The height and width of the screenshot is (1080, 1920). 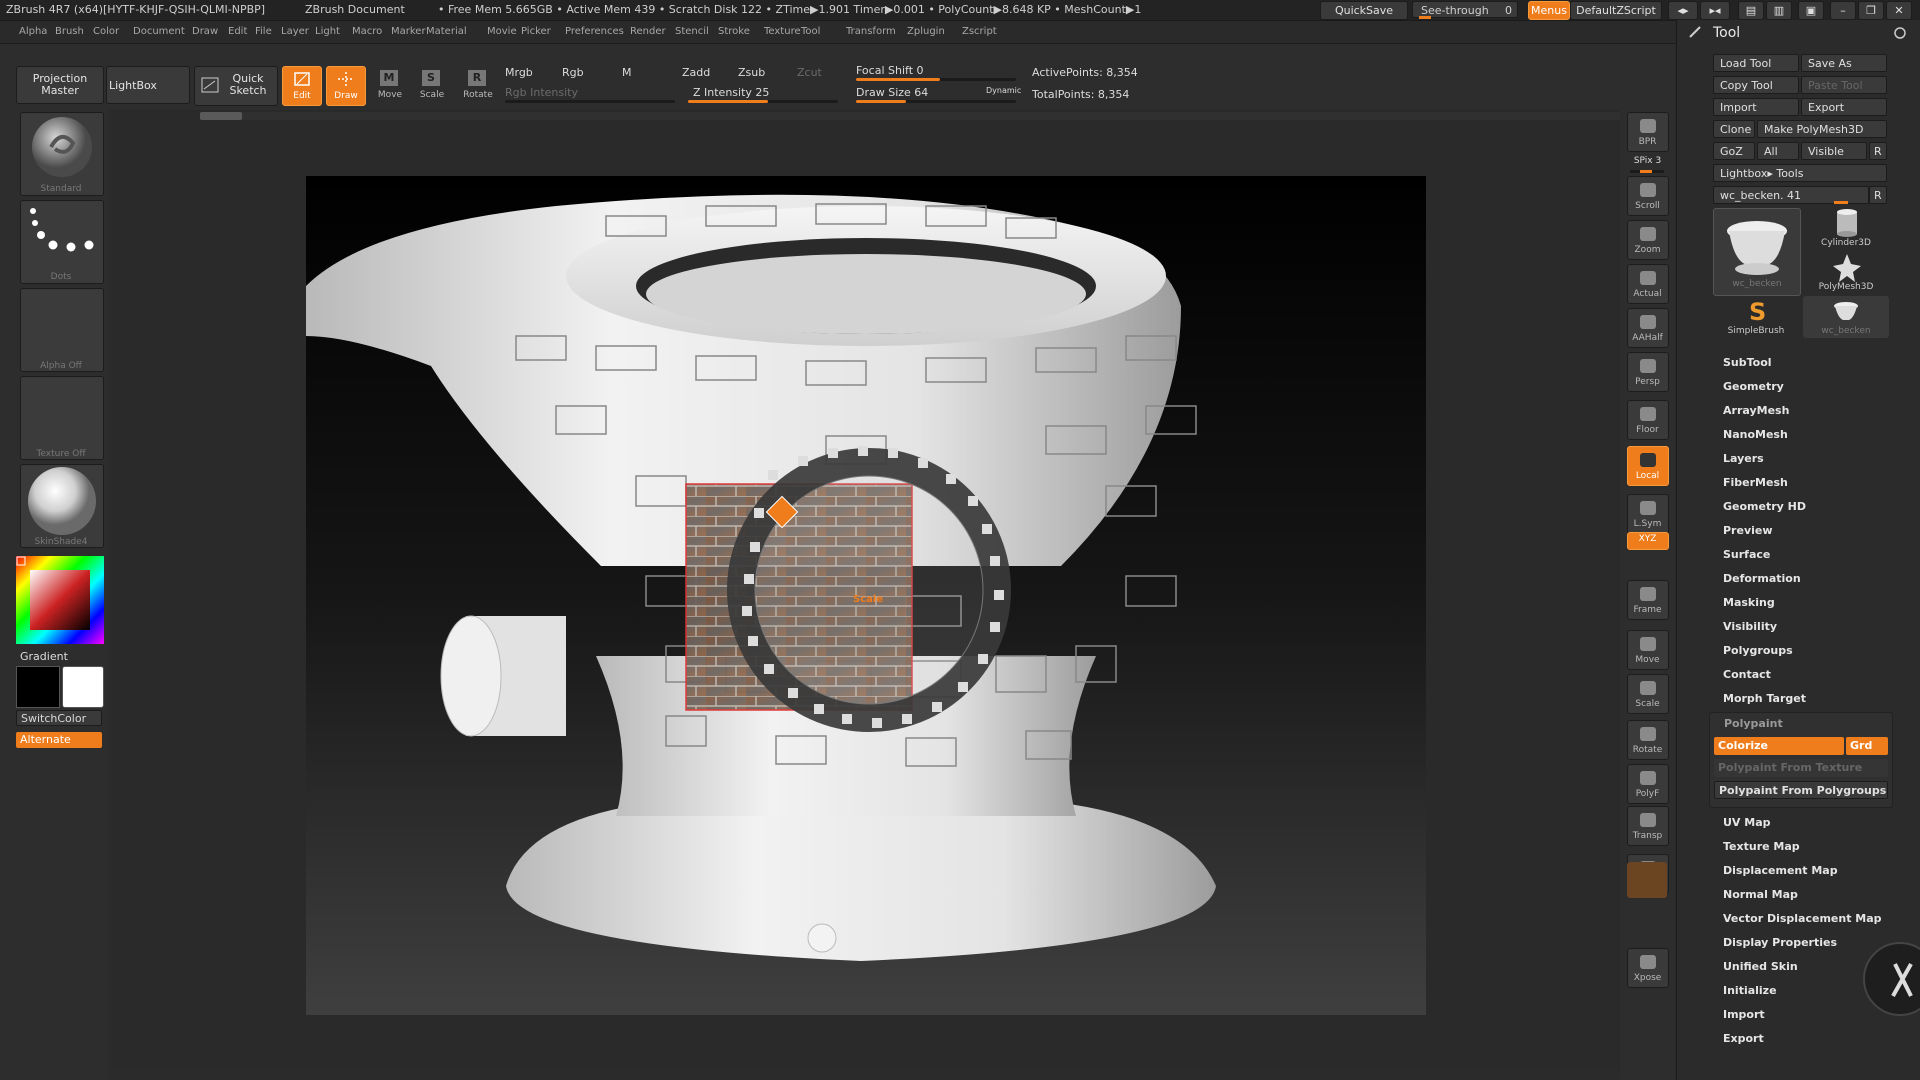 What do you see at coordinates (573, 72) in the screenshot?
I see `rgb-toggle: Rgb` at bounding box center [573, 72].